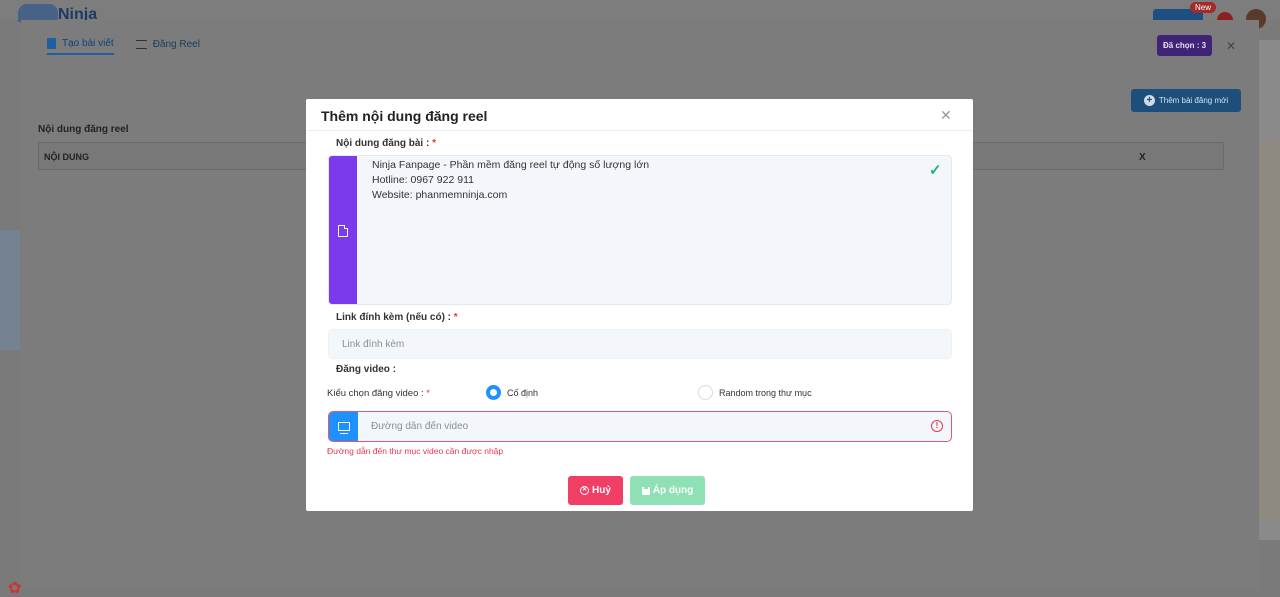 This screenshot has width=1280, height=597. I want to click on plus-icon: +, so click(1149, 100).